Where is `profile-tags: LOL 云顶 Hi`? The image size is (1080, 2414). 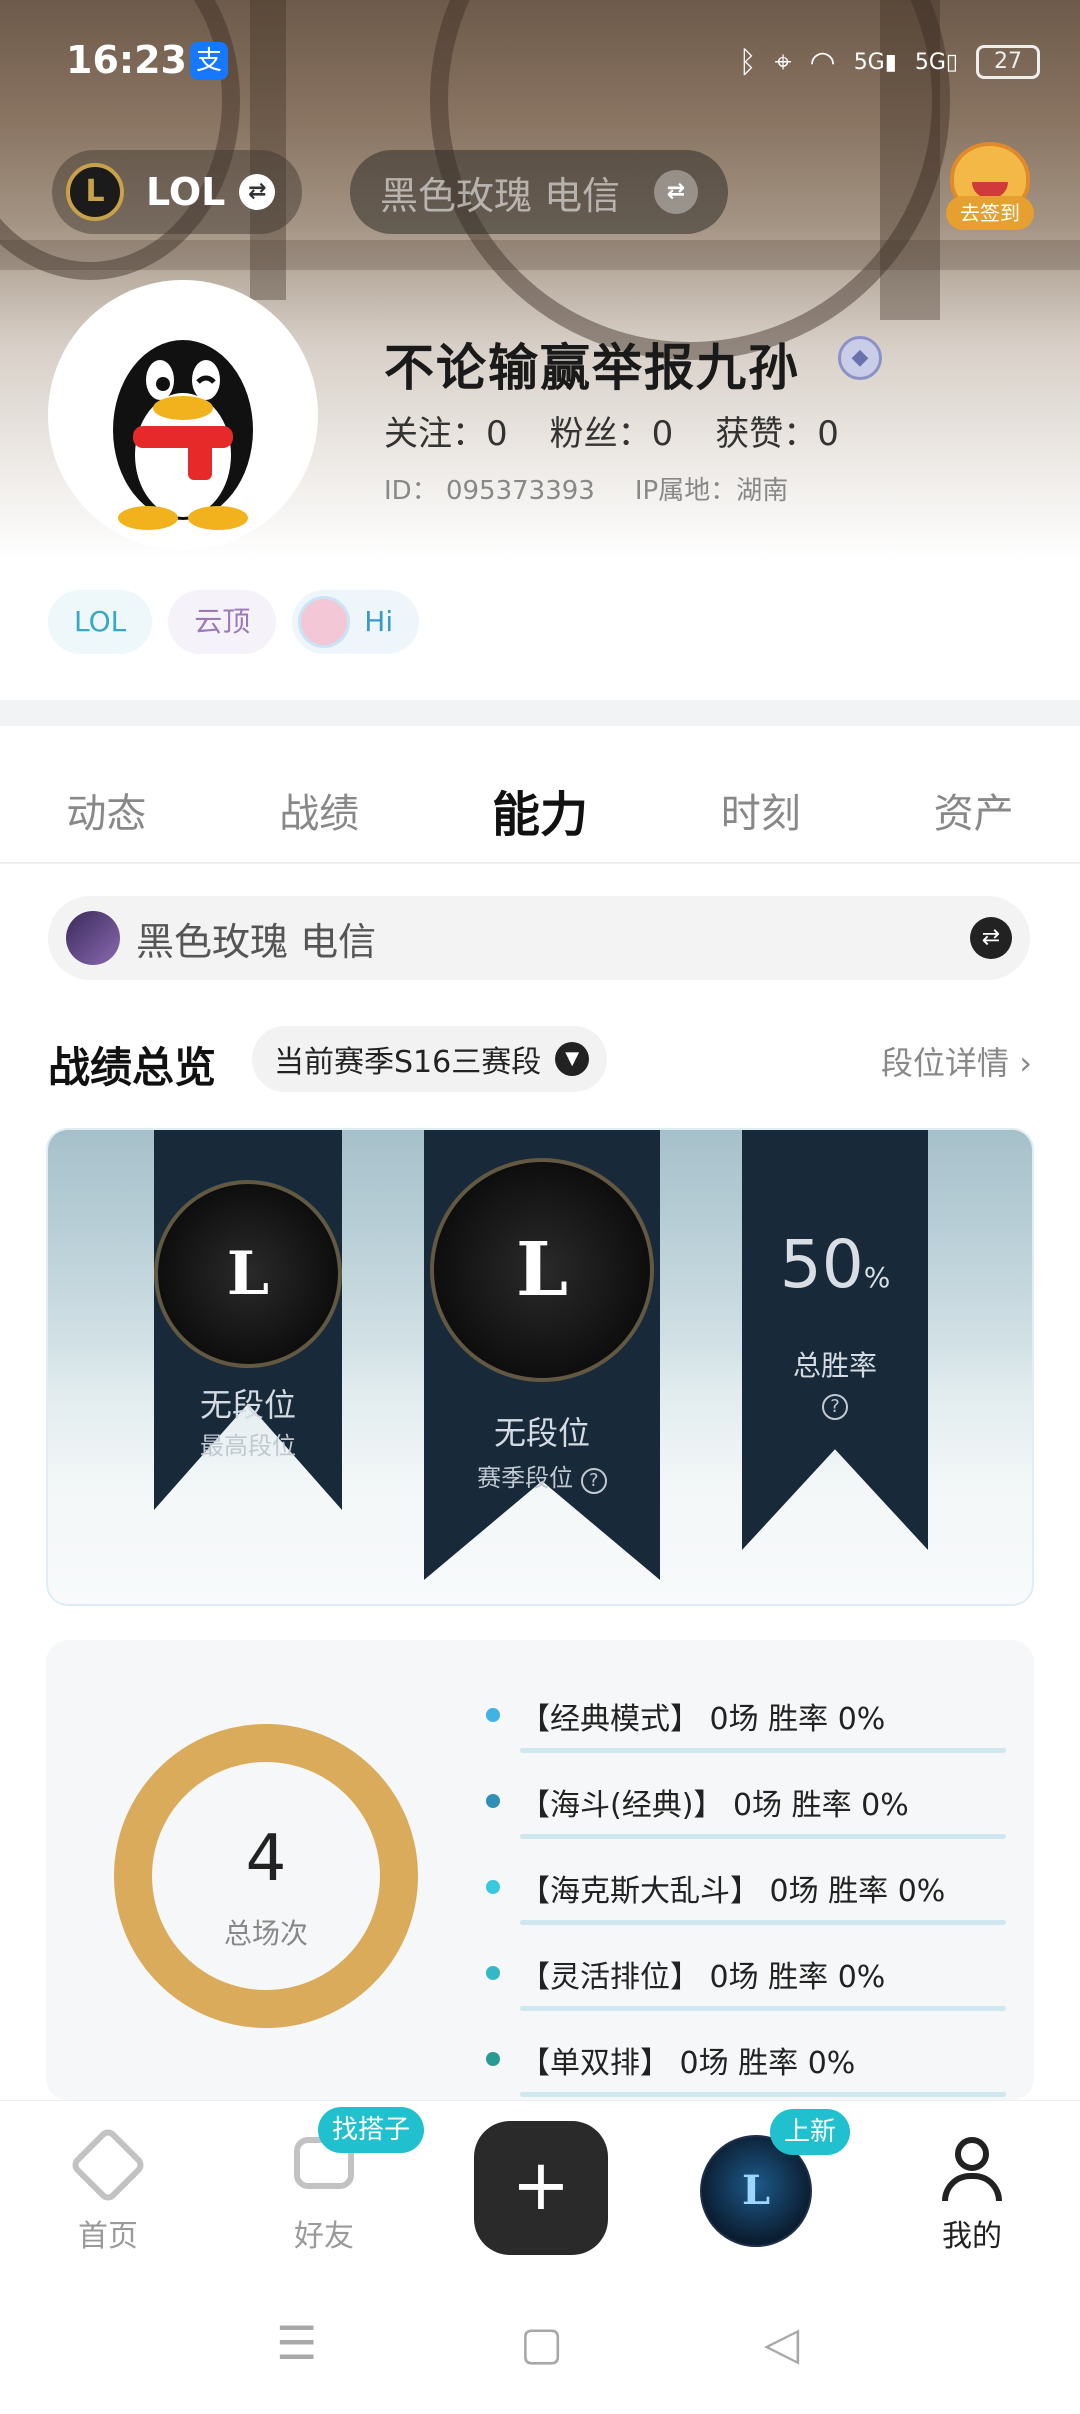
profile-tags: LOL 云顶 Hi is located at coordinates (234, 622).